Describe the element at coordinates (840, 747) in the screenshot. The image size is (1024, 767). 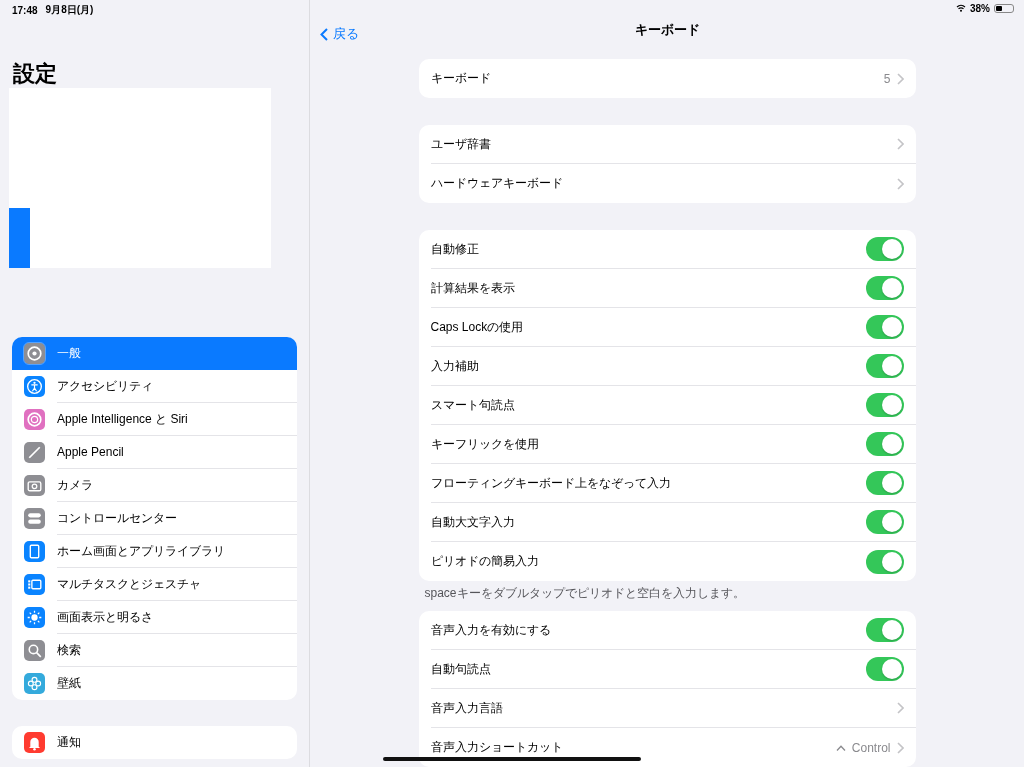
I see `caret-icon` at that location.